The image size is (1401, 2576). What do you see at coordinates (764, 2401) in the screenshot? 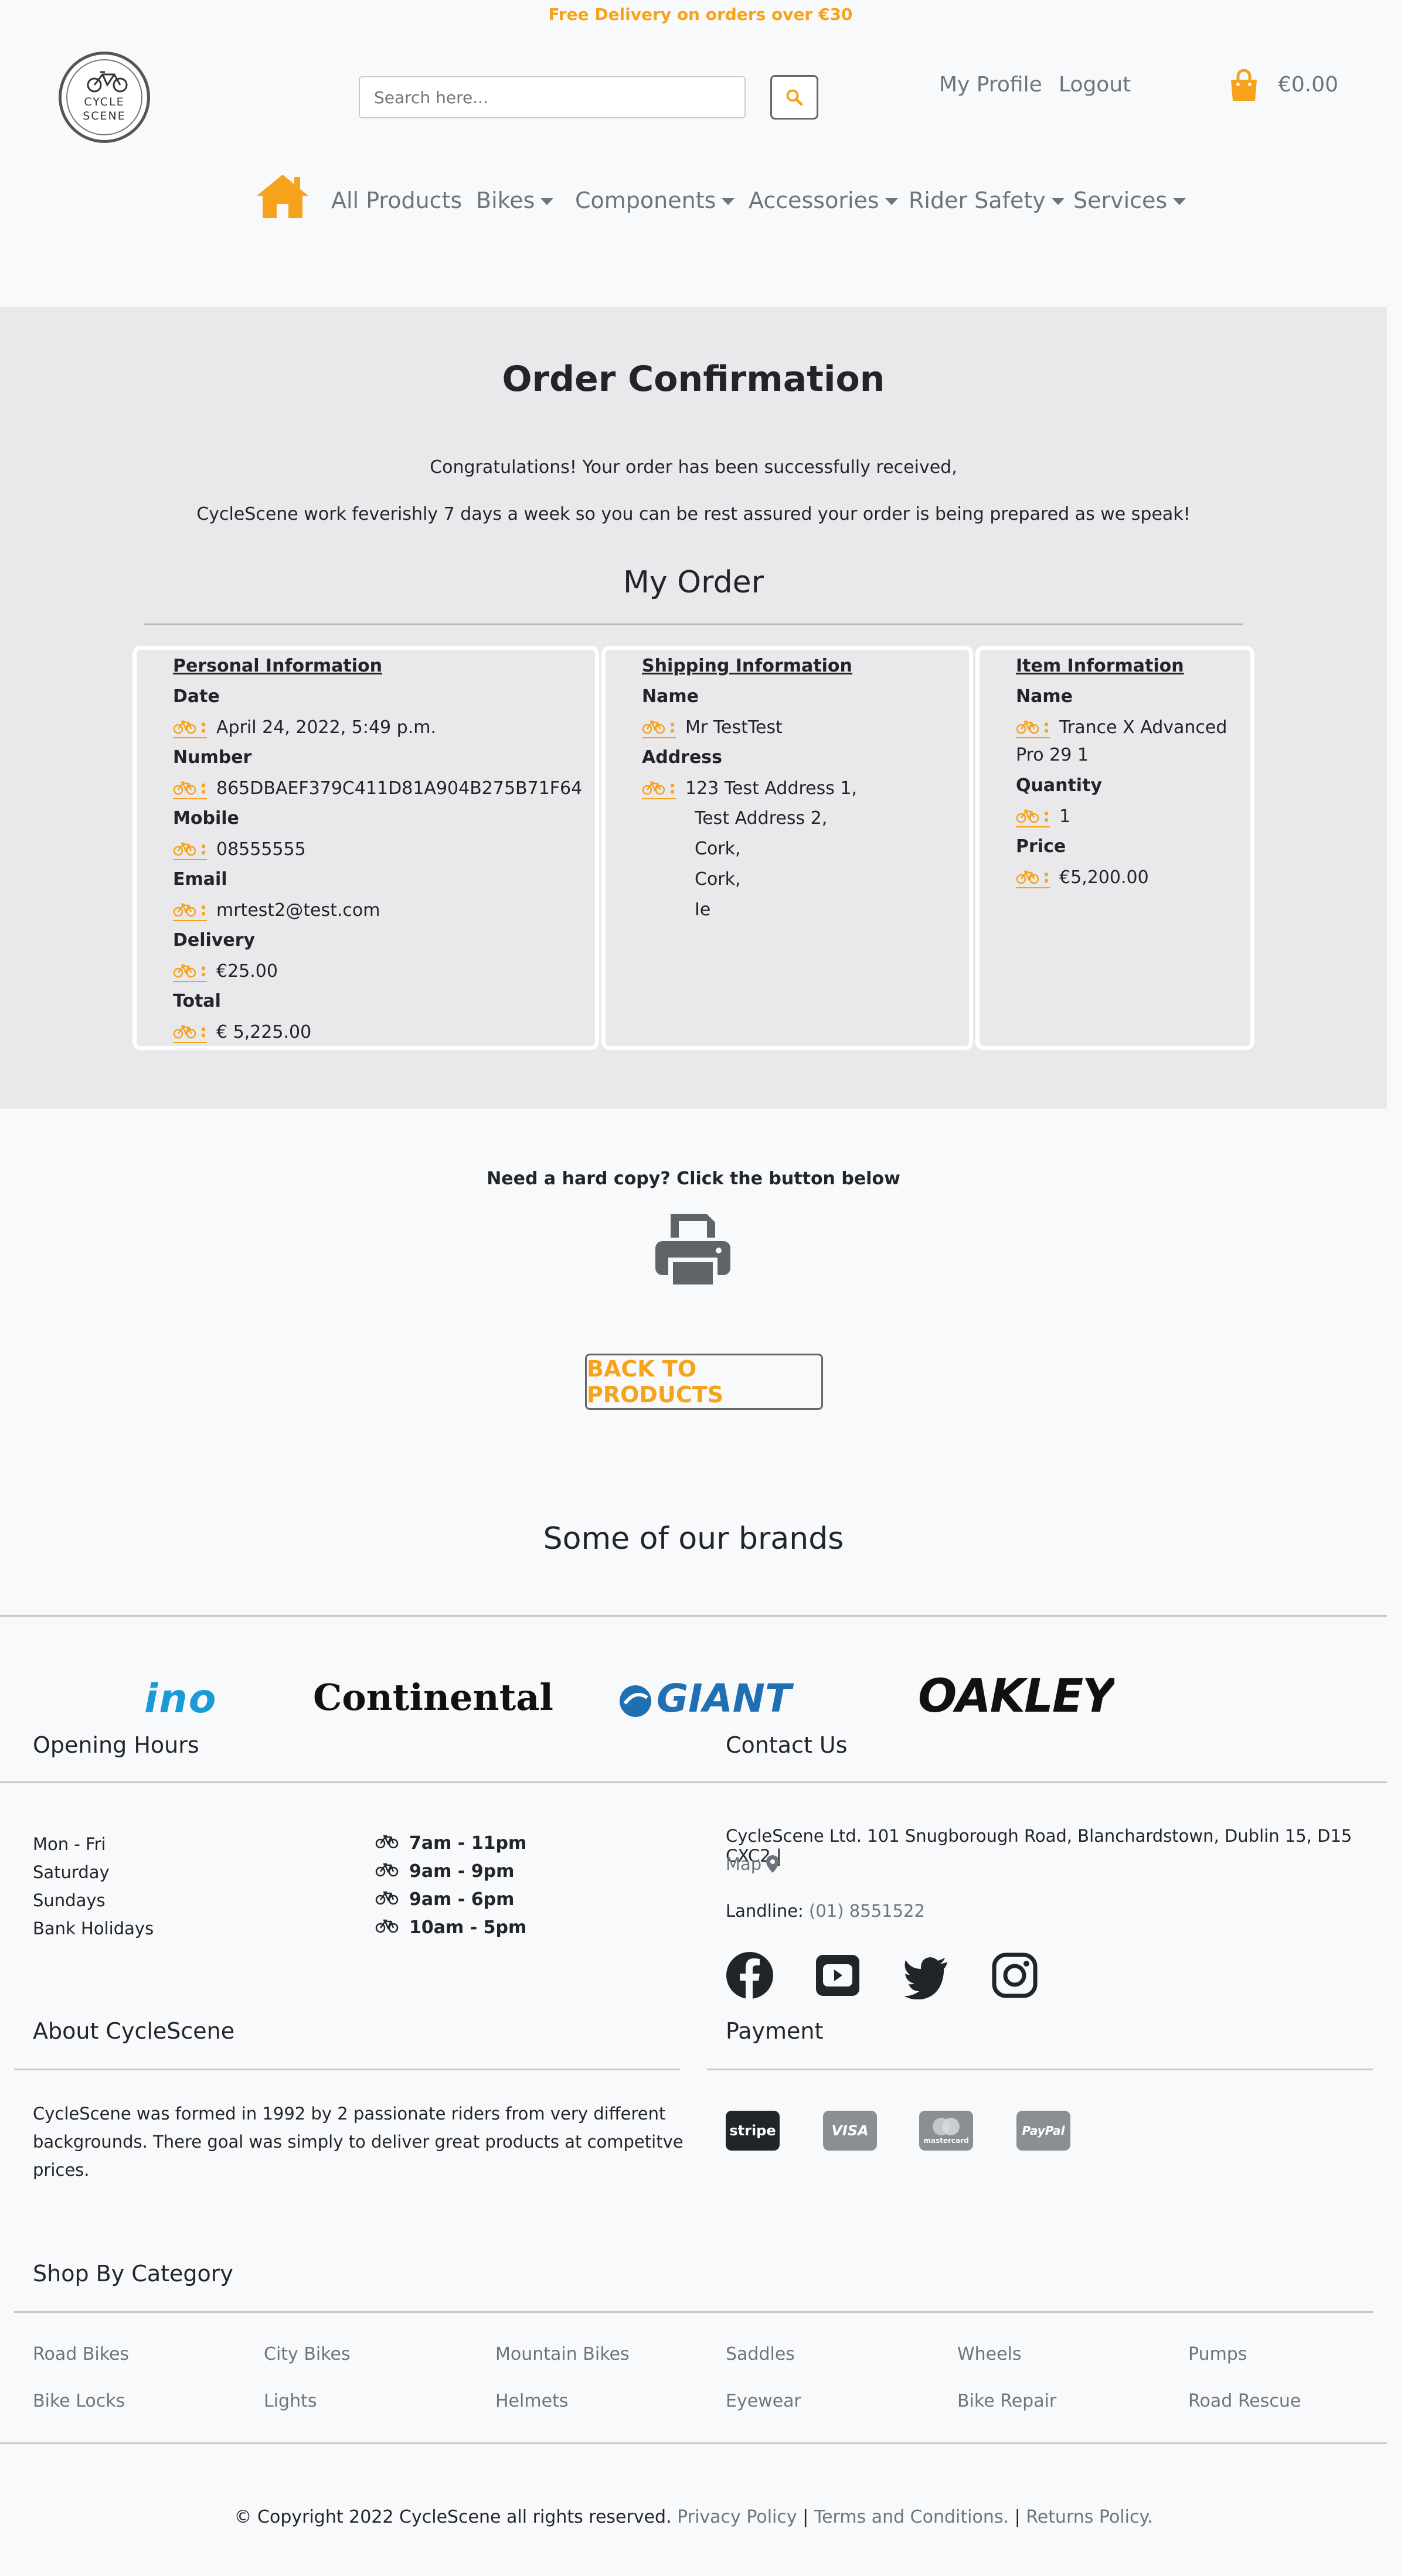
I see `category-link-eyewear: Eyewear` at bounding box center [764, 2401].